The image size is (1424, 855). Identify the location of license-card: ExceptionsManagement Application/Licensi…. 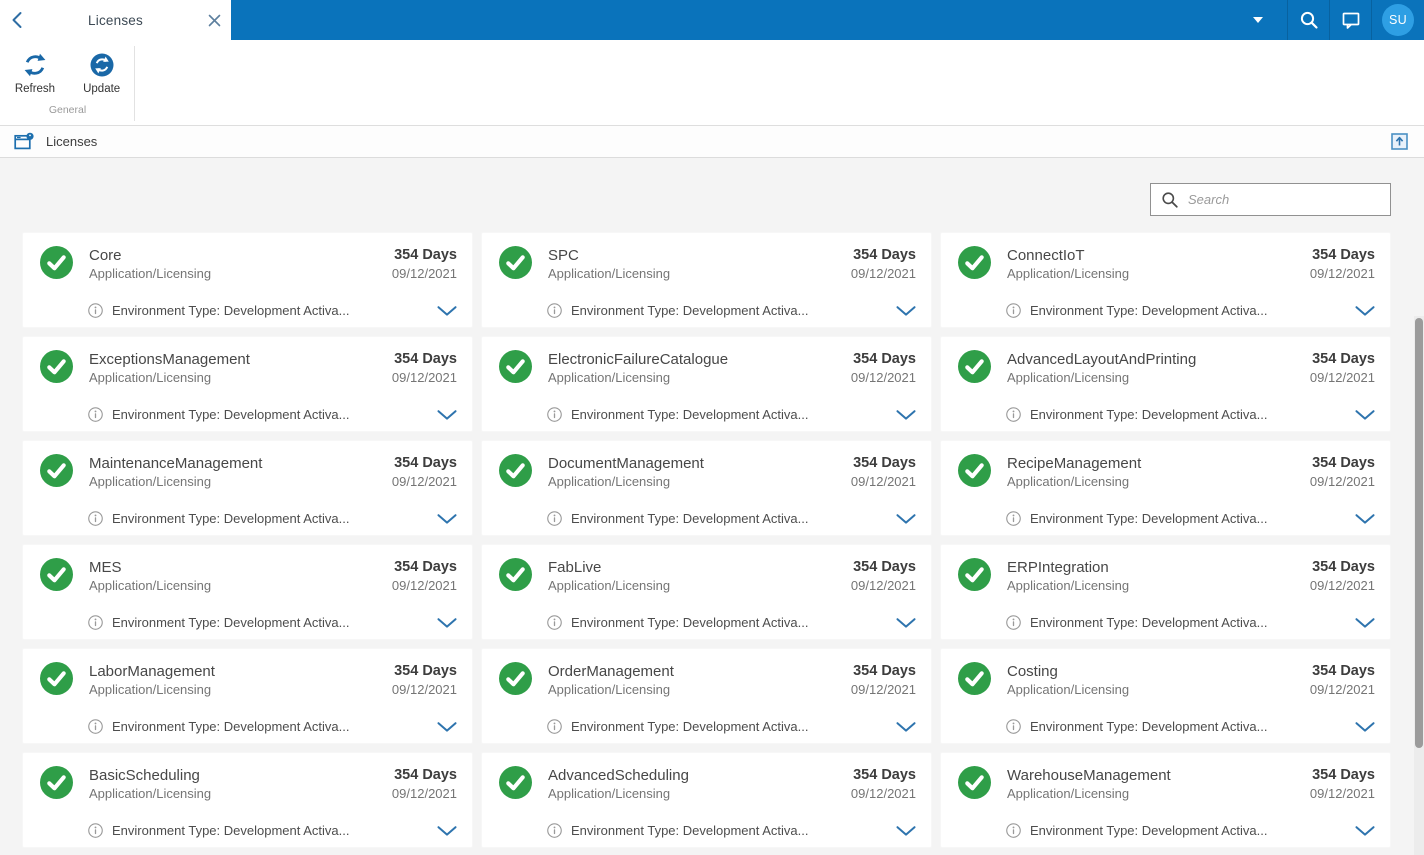
(247, 384).